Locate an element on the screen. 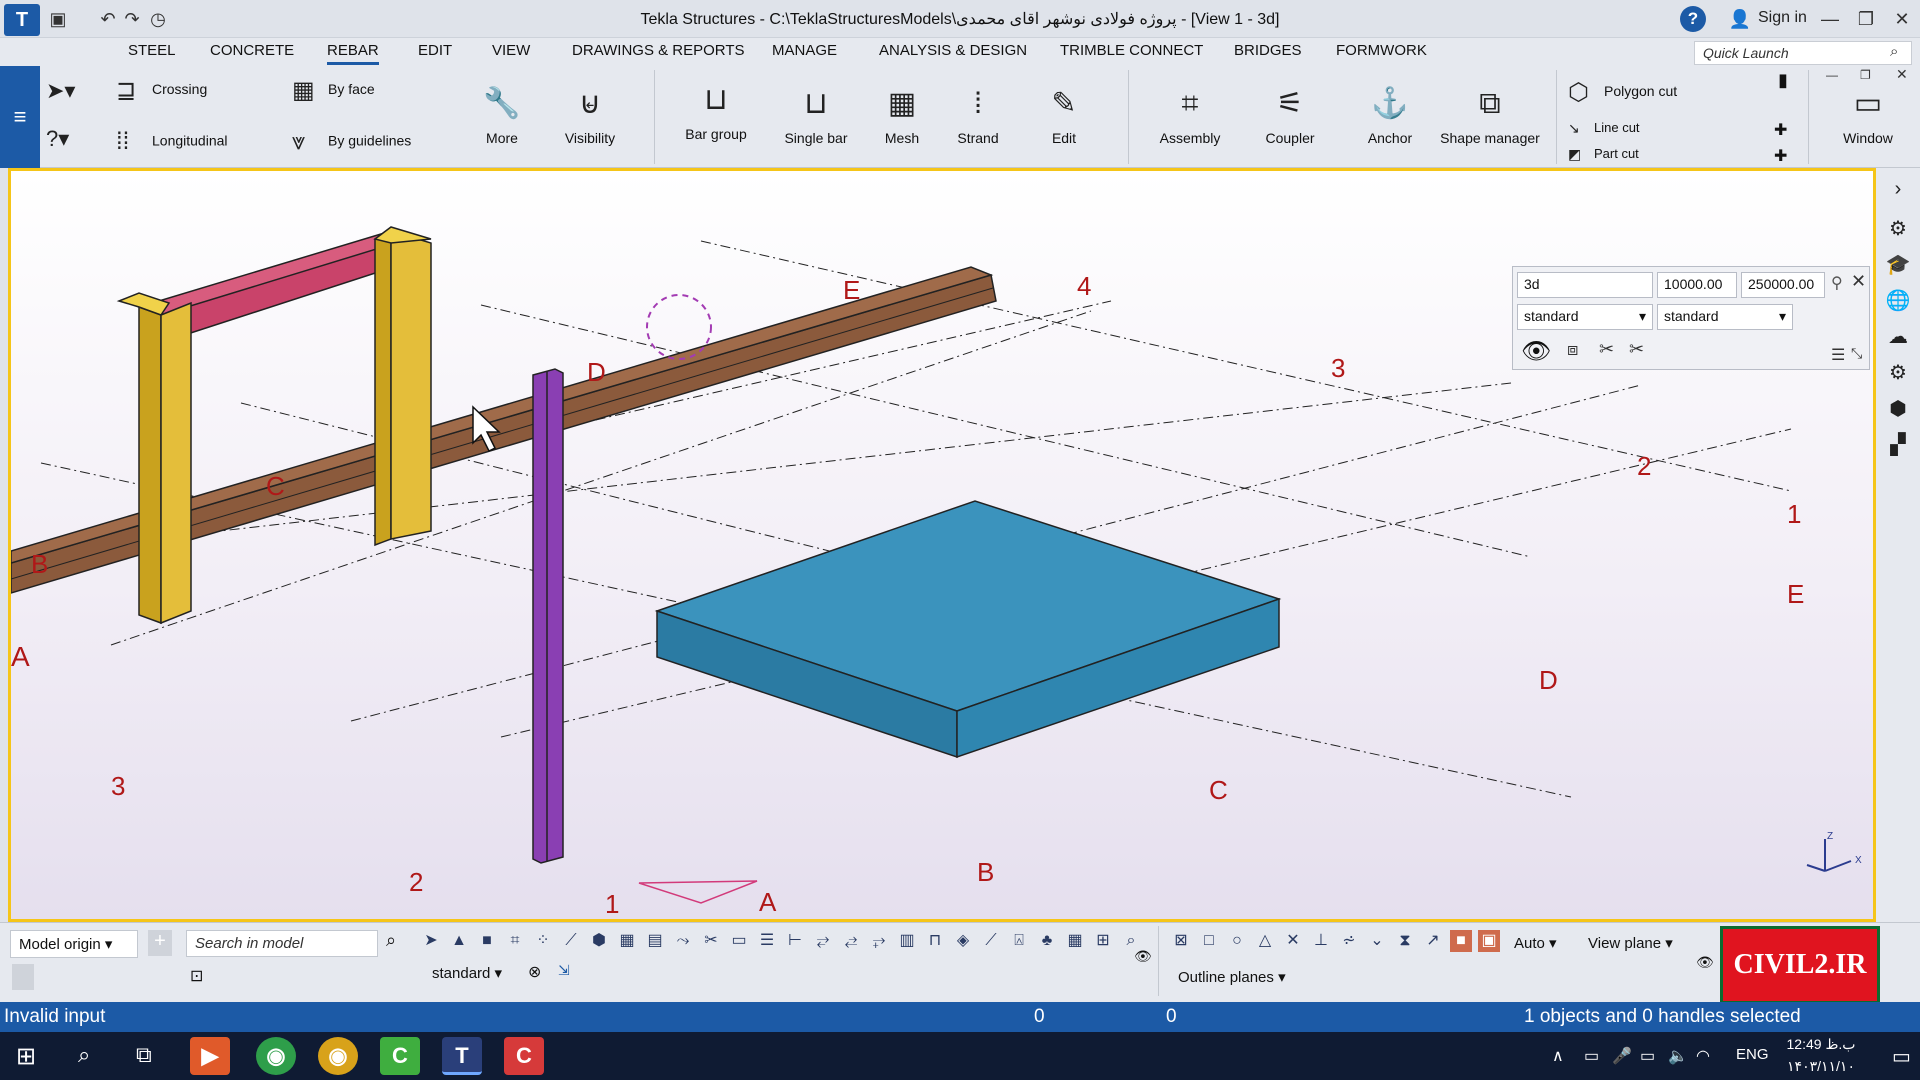 The width and height of the screenshot is (1920, 1080). redo-icon: ↷ is located at coordinates (132, 19).